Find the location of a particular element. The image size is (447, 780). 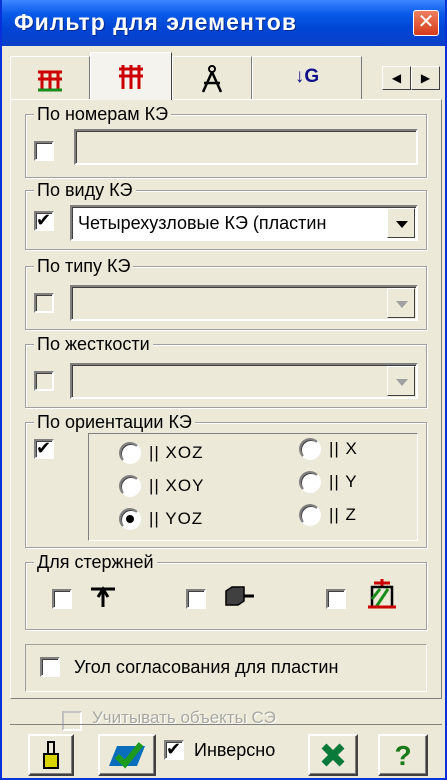

se-objects-checkbox is located at coordinates (72, 721).